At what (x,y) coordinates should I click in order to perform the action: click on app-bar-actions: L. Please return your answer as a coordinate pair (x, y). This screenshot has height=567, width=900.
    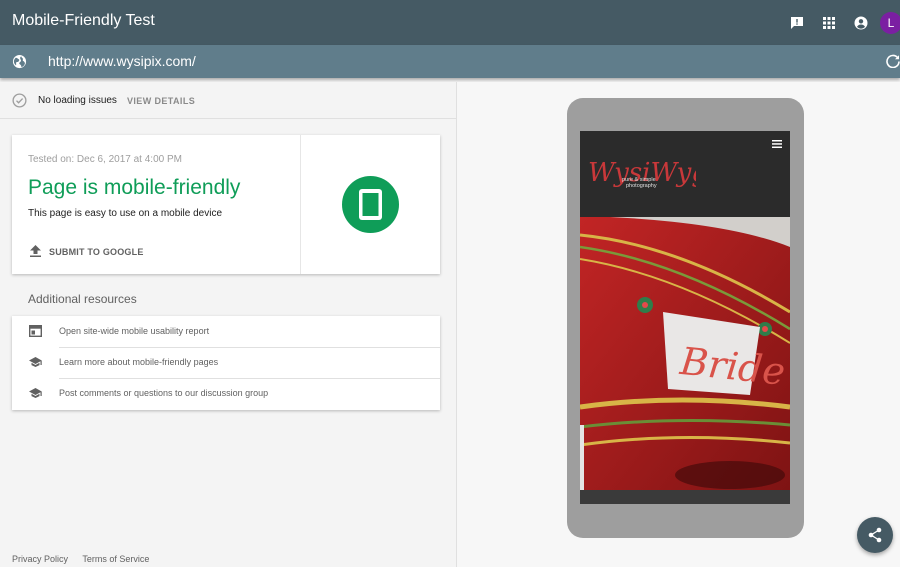
    Looking at the image, I should click on (836, 22).